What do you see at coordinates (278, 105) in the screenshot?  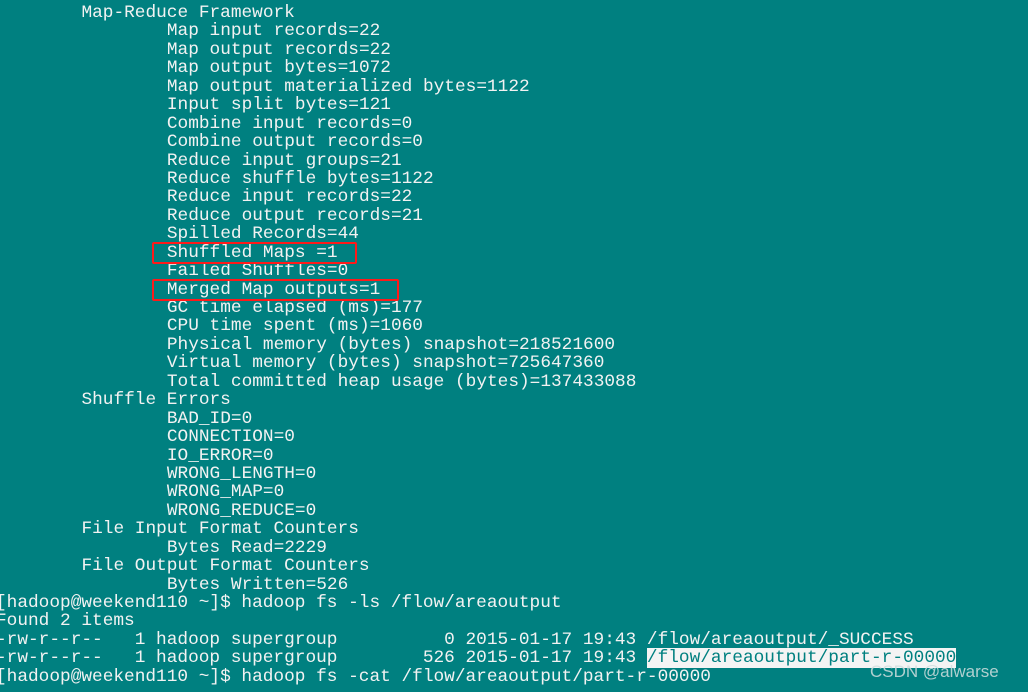 I see `line-text: Input split bytes=121` at bounding box center [278, 105].